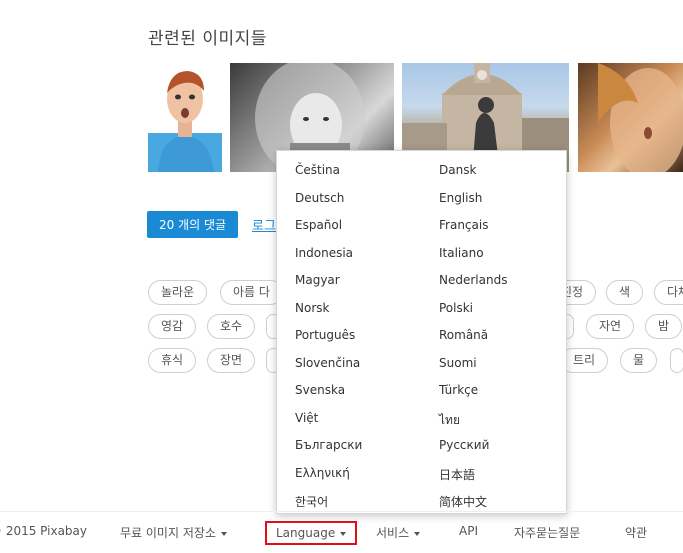 This screenshot has height=553, width=683. Describe the element at coordinates (306, 418) in the screenshot. I see `language-option: Việt` at that location.